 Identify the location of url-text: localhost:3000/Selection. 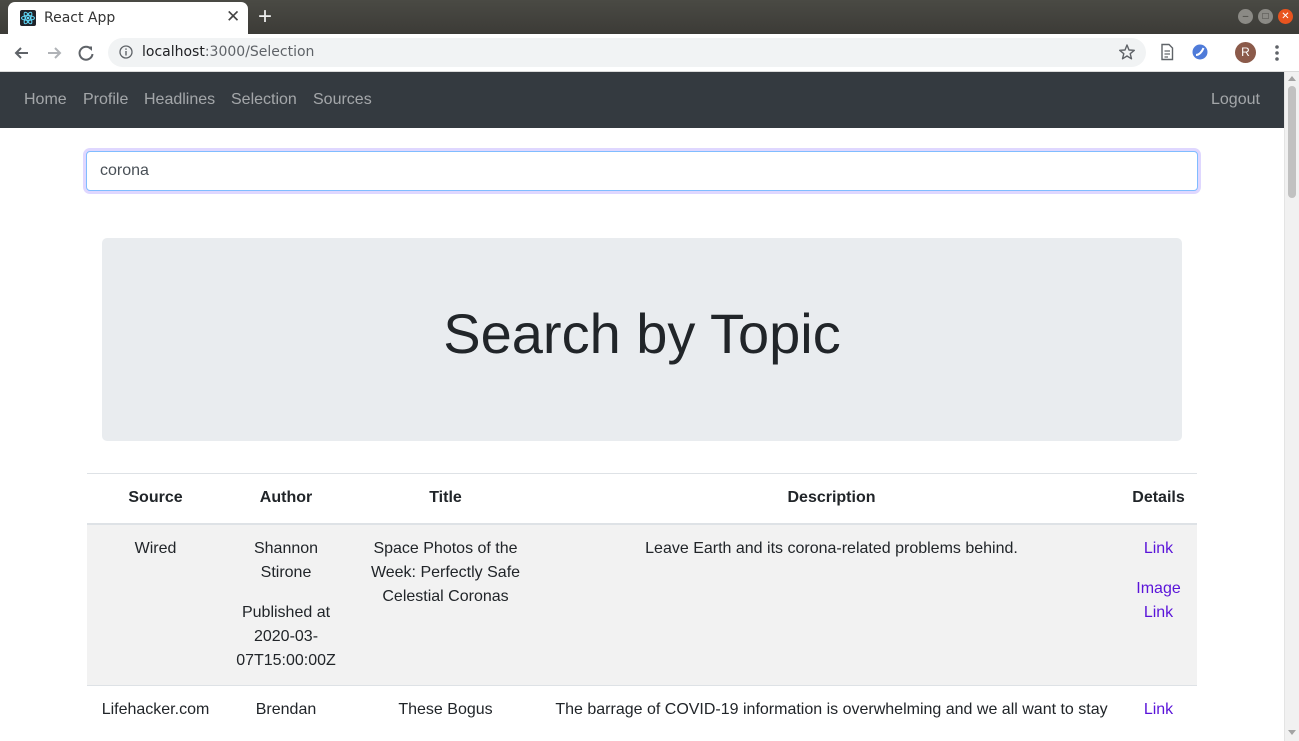
(228, 52).